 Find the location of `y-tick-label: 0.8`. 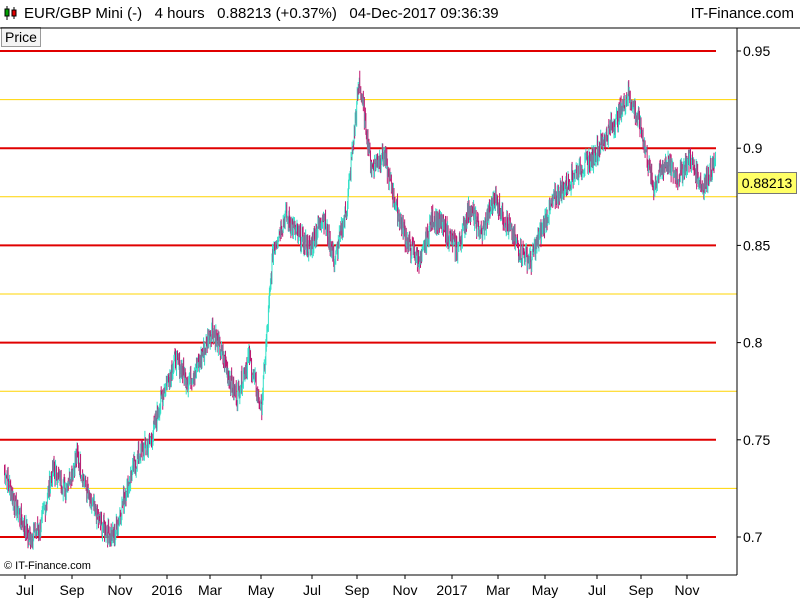

y-tick-label: 0.8 is located at coordinates (753, 343).